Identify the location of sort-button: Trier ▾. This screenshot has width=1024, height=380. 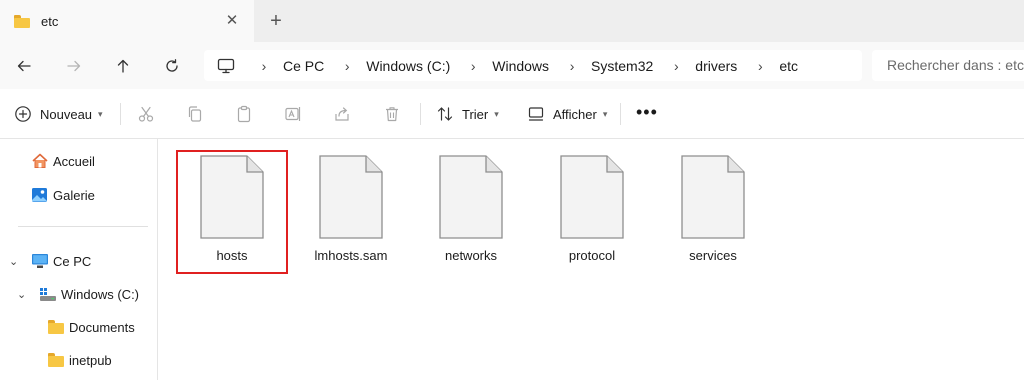
(467, 114).